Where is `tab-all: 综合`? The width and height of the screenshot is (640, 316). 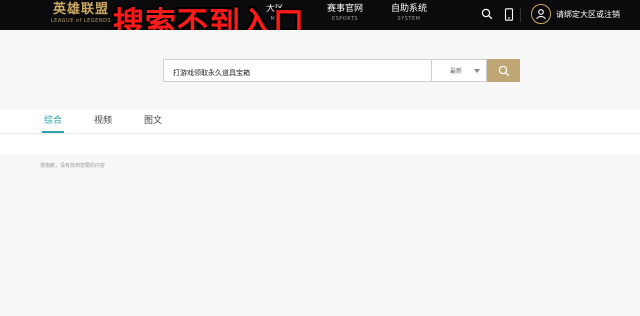
tab-all: 综合 is located at coordinates (53, 121).